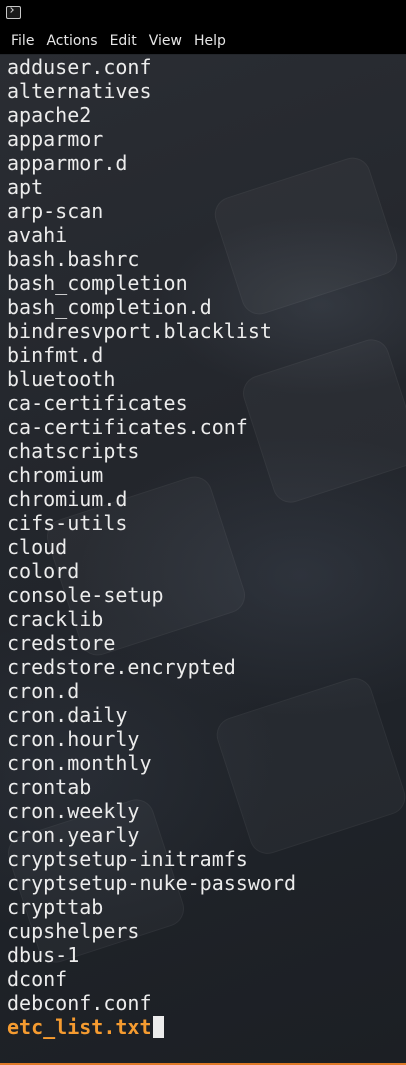 The height and width of the screenshot is (1065, 406). I want to click on list-item: crypttab, so click(55, 907).